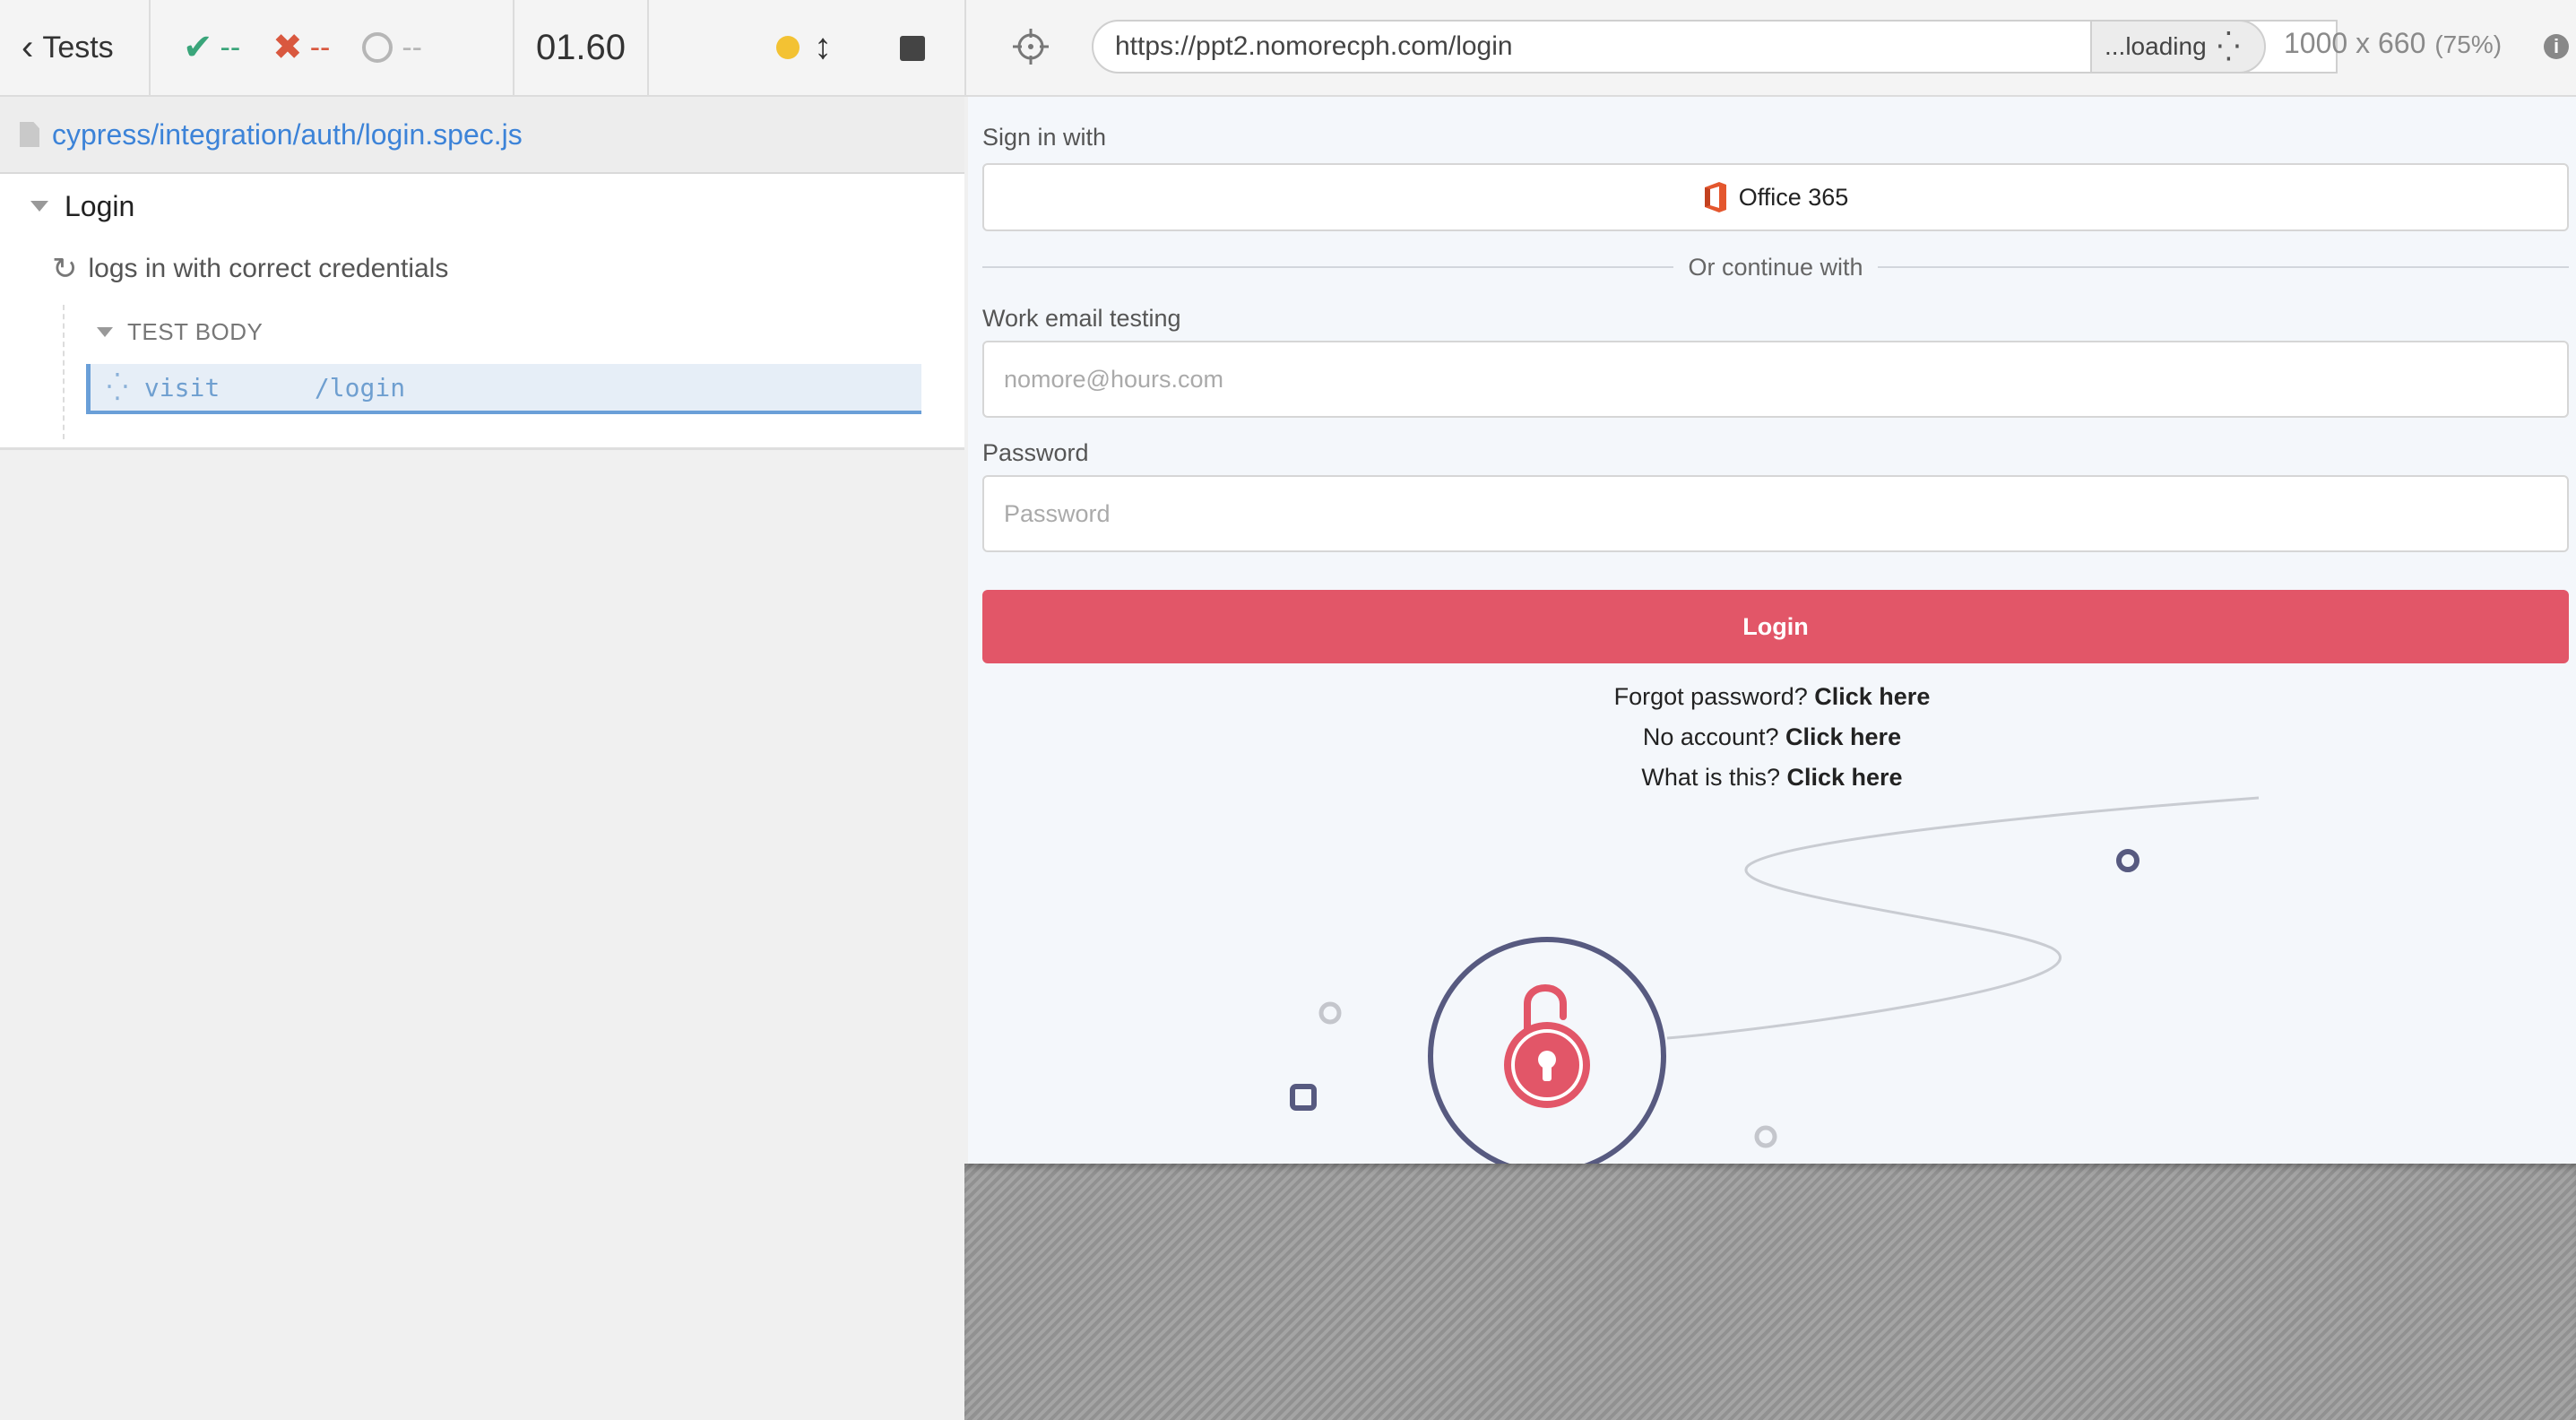 This screenshot has height=1420, width=2576. What do you see at coordinates (1035, 453) in the screenshot?
I see `password-label: Password` at bounding box center [1035, 453].